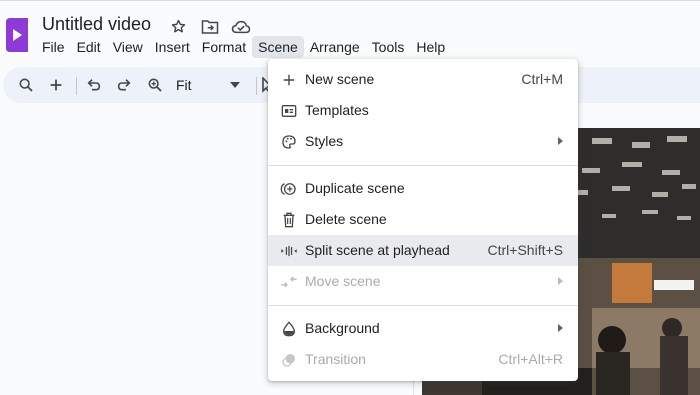 Image resolution: width=700 pixels, height=395 pixels. I want to click on menu-item-label: Background, so click(342, 328).